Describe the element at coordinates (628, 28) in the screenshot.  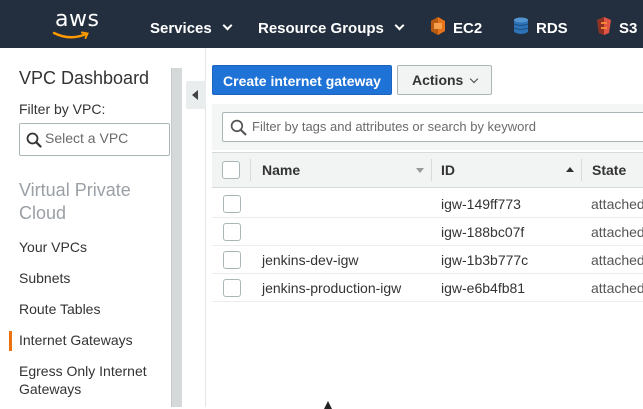
I see `pinned-service-label: S3` at that location.